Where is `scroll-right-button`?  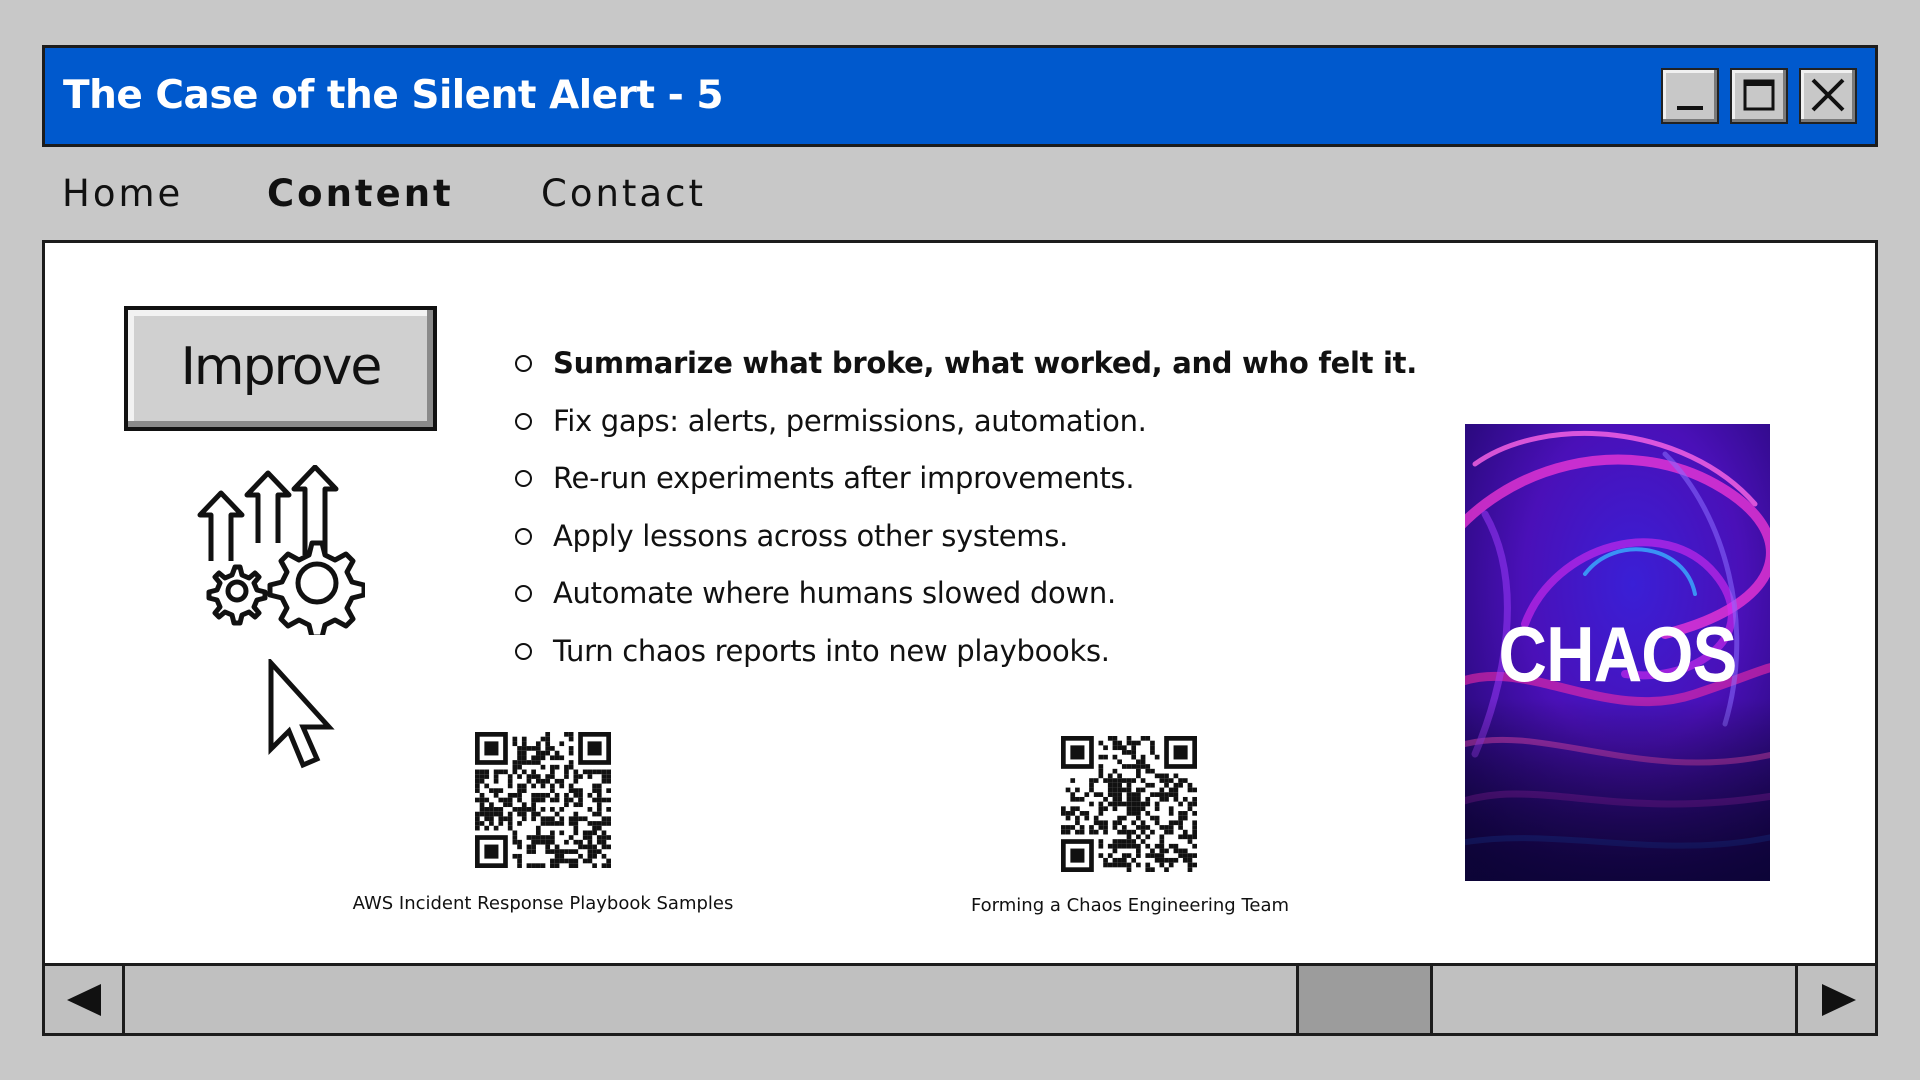
scroll-right-button is located at coordinates (1835, 999).